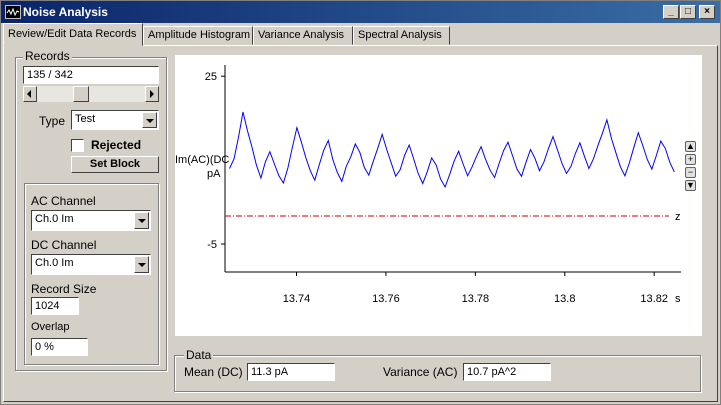 The height and width of the screenshot is (405, 721). I want to click on record-size-field: 1024, so click(55, 306).